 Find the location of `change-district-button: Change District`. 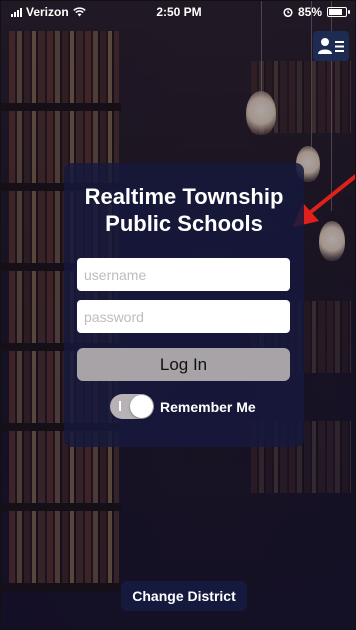

change-district-button: Change District is located at coordinates (184, 596).